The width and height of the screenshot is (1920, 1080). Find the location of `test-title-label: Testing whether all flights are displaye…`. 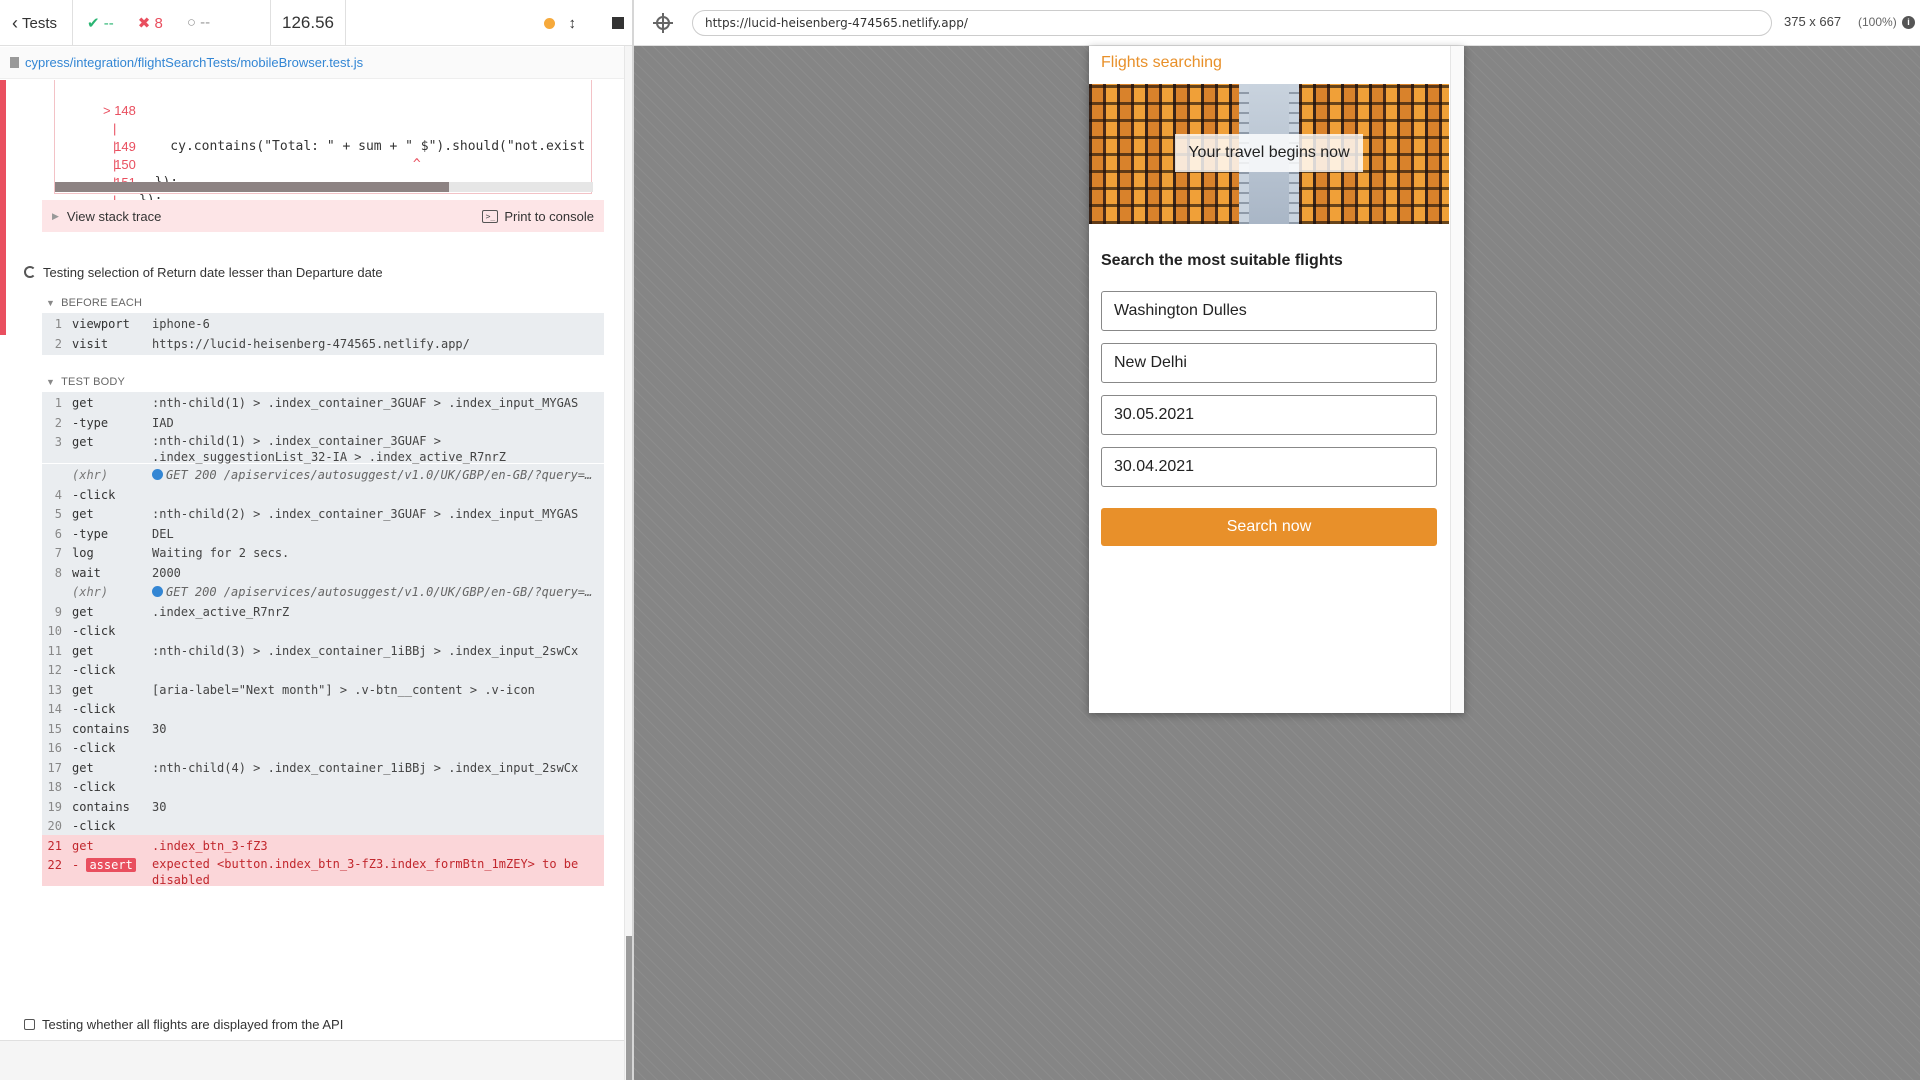

test-title-label: Testing whether all flights are displaye… is located at coordinates (193, 1024).